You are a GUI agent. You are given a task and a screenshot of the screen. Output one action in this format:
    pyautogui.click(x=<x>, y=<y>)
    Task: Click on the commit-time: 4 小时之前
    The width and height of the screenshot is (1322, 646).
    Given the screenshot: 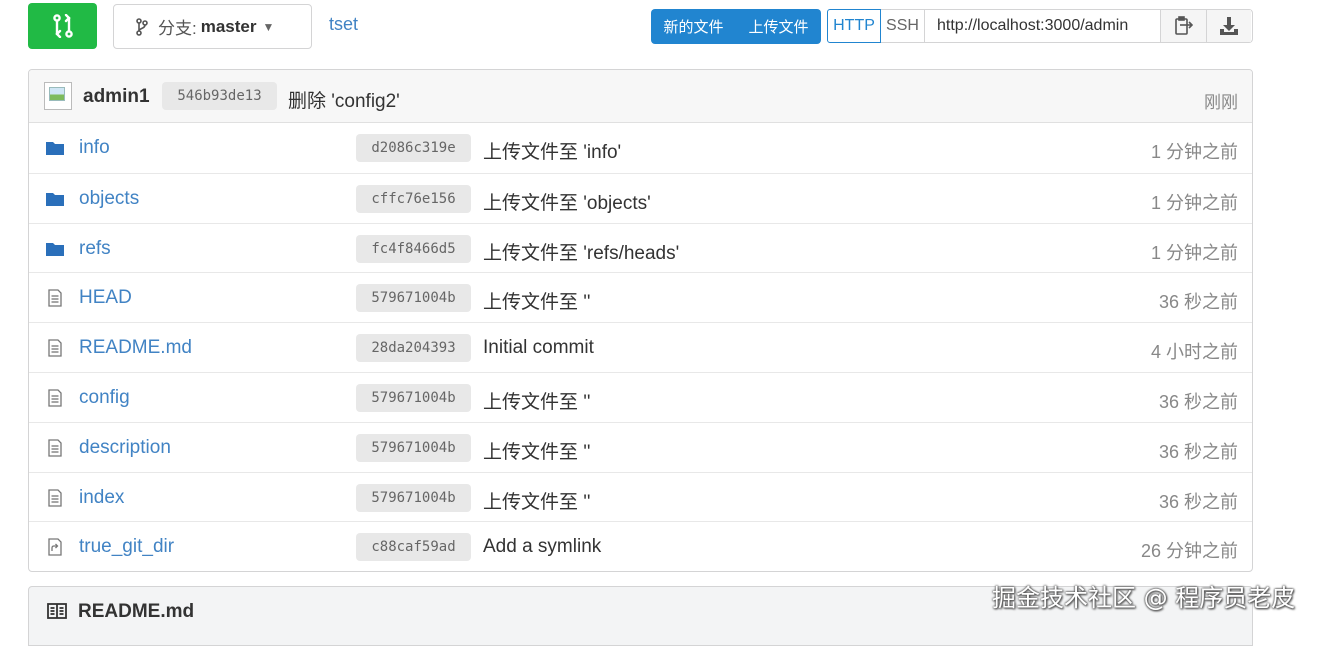 What is the action you would take?
    pyautogui.click(x=1194, y=352)
    